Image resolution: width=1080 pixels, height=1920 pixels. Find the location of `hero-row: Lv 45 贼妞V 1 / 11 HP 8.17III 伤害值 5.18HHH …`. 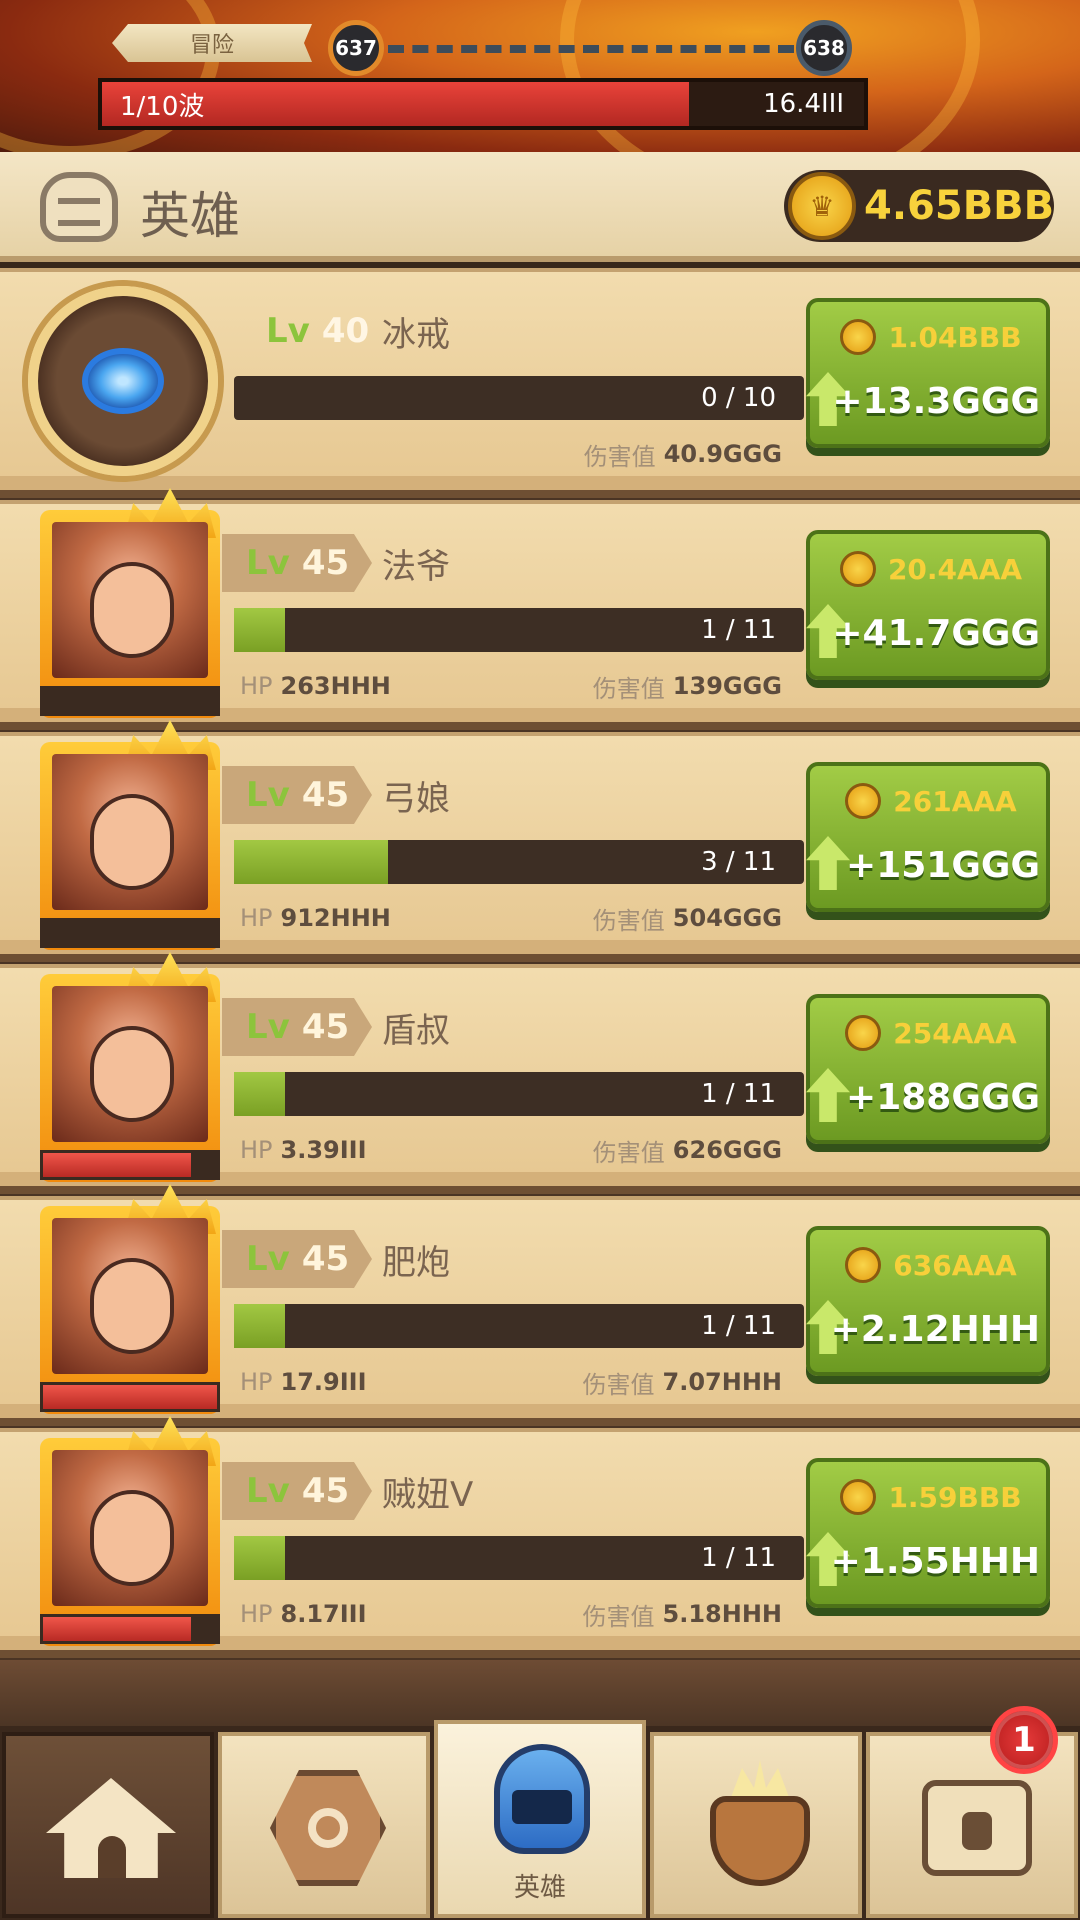

hero-row: Lv 45 贼妞V 1 / 11 HP 8.17III 伤害值 5.18HHH … is located at coordinates (540, 1533).